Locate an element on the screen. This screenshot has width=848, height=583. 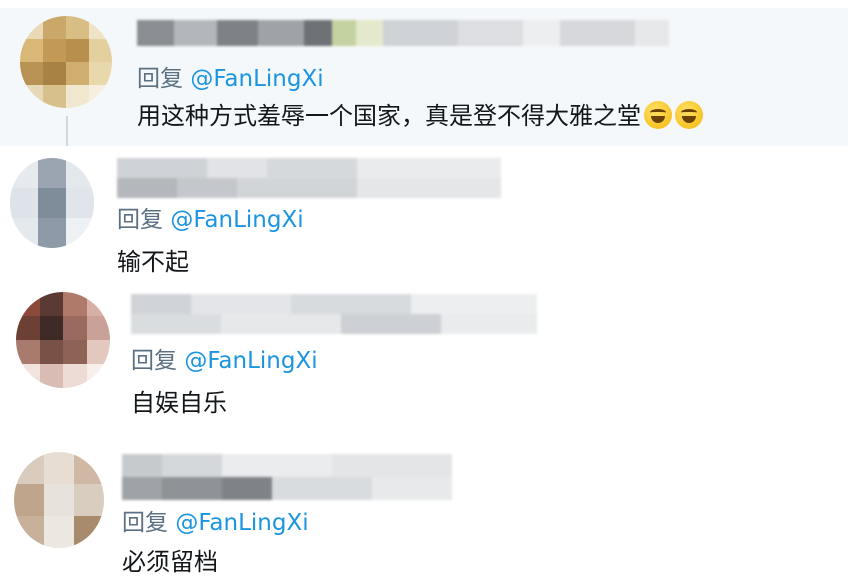
reply-text: 必须留档 is located at coordinates (170, 562).